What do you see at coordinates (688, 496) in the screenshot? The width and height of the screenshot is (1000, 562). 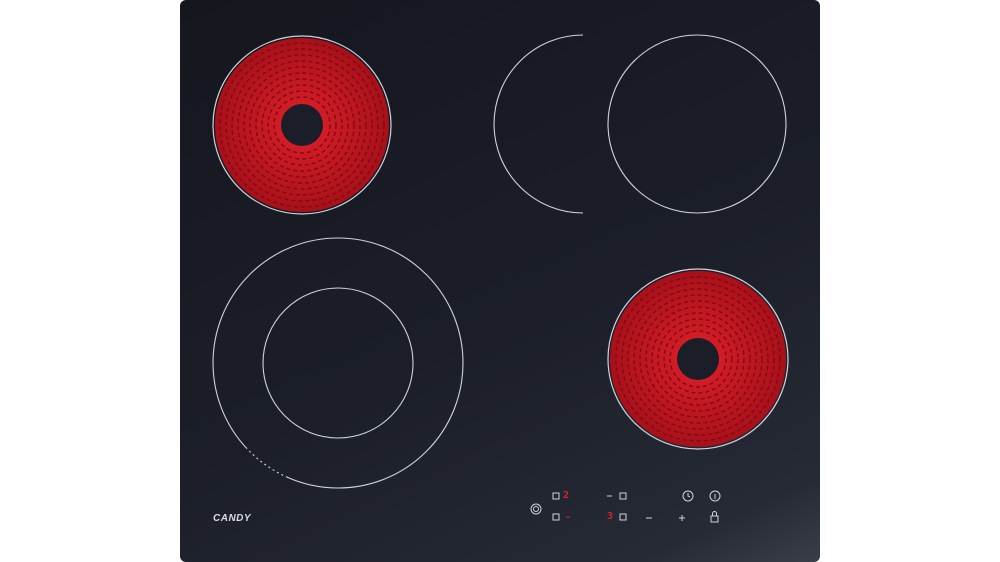 I see `timer-icon` at bounding box center [688, 496].